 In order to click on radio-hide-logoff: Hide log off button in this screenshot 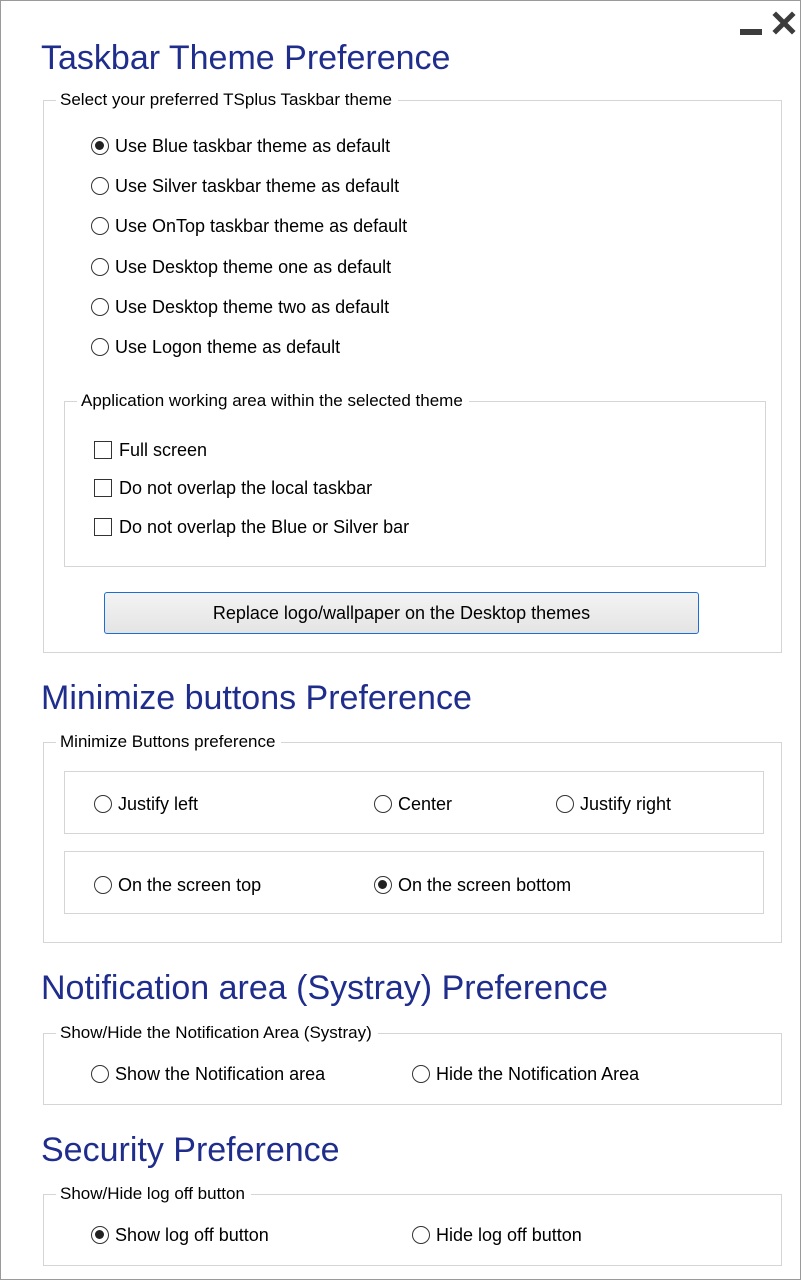, I will do `click(497, 1235)`.